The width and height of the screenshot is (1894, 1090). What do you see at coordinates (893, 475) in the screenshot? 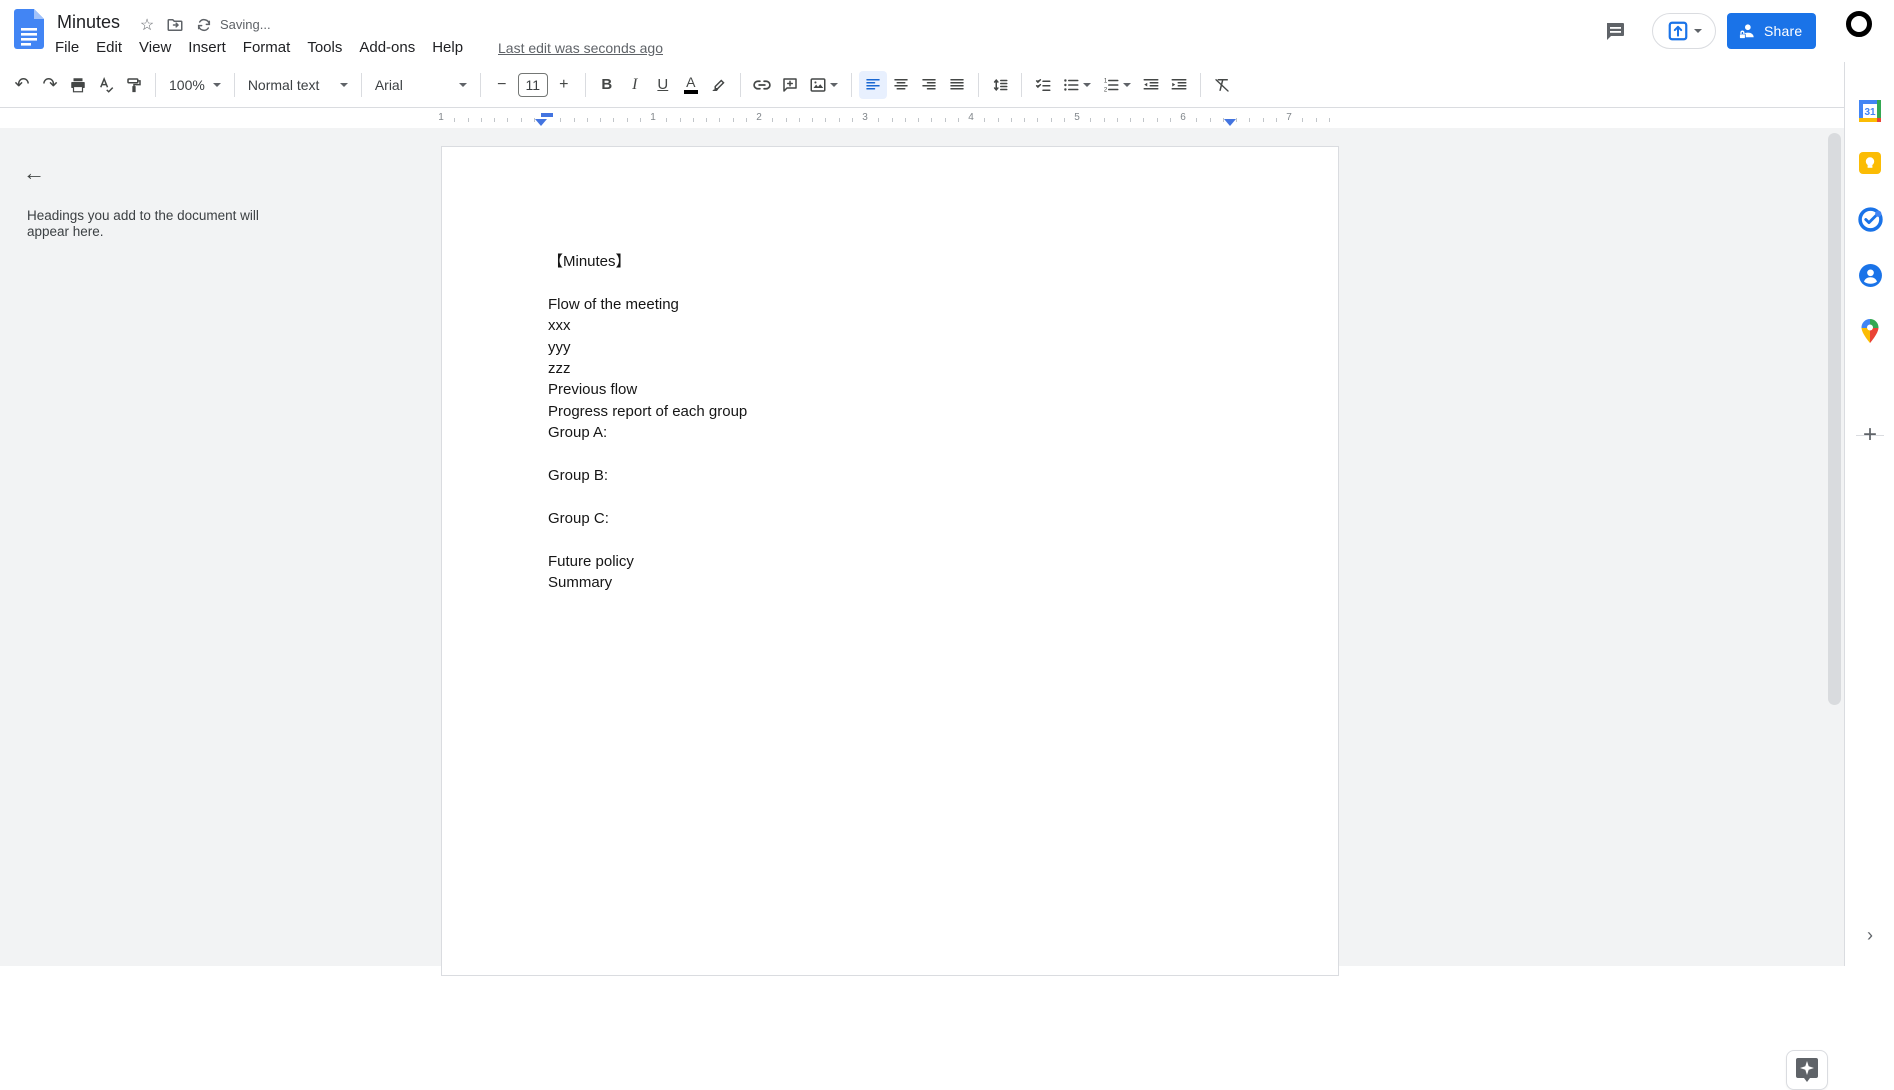
I see `doc-line: Group B:` at bounding box center [893, 475].